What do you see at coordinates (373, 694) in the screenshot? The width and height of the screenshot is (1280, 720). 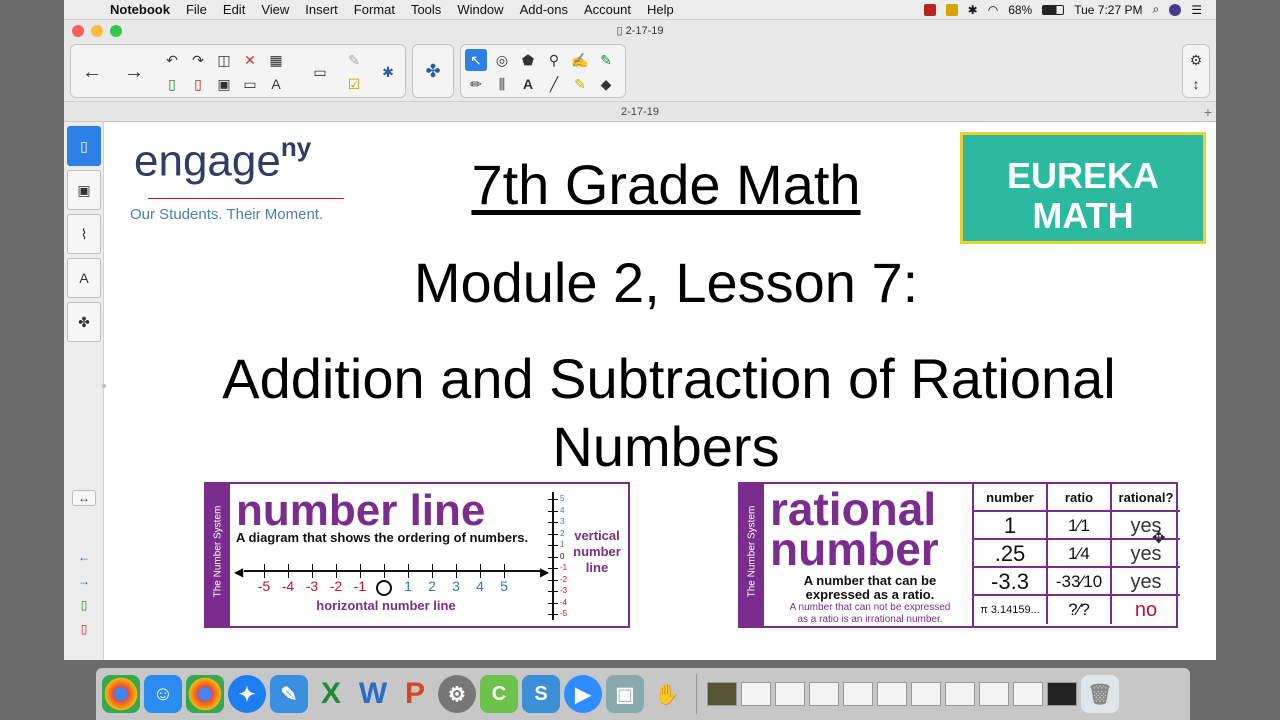 I see `word-icon: W` at bounding box center [373, 694].